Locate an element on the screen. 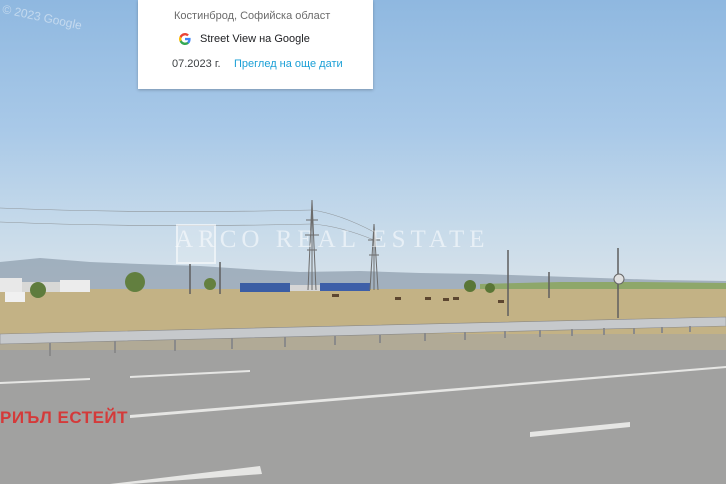 The width and height of the screenshot is (726, 484). google-g-icon is located at coordinates (185, 39).